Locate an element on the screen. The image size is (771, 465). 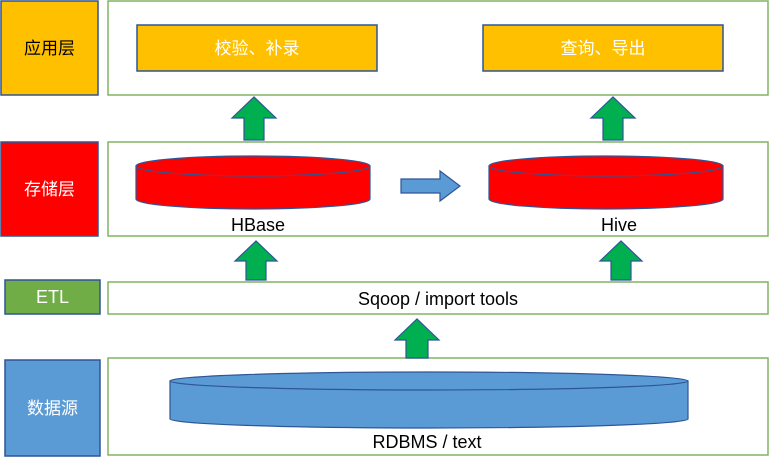
up-arrow-hbase-to-app is located at coordinates (254, 118).